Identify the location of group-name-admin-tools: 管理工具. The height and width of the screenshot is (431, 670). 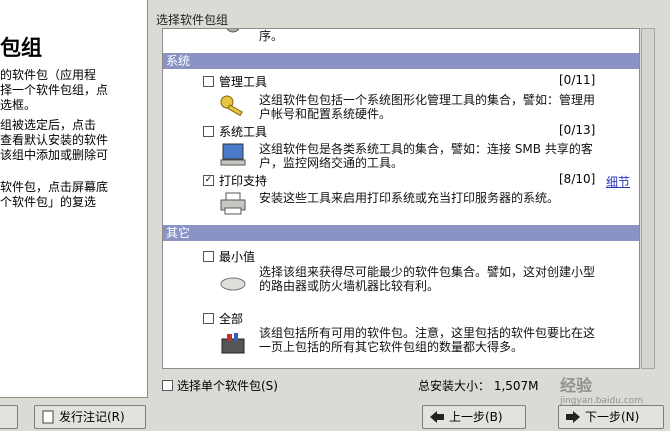
(243, 81).